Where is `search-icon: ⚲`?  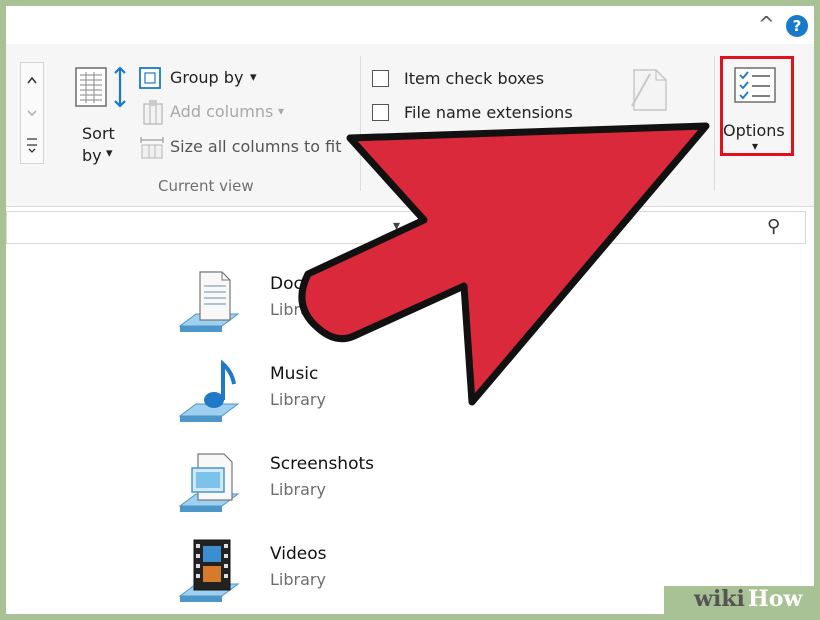
search-icon: ⚲ is located at coordinates (773, 226).